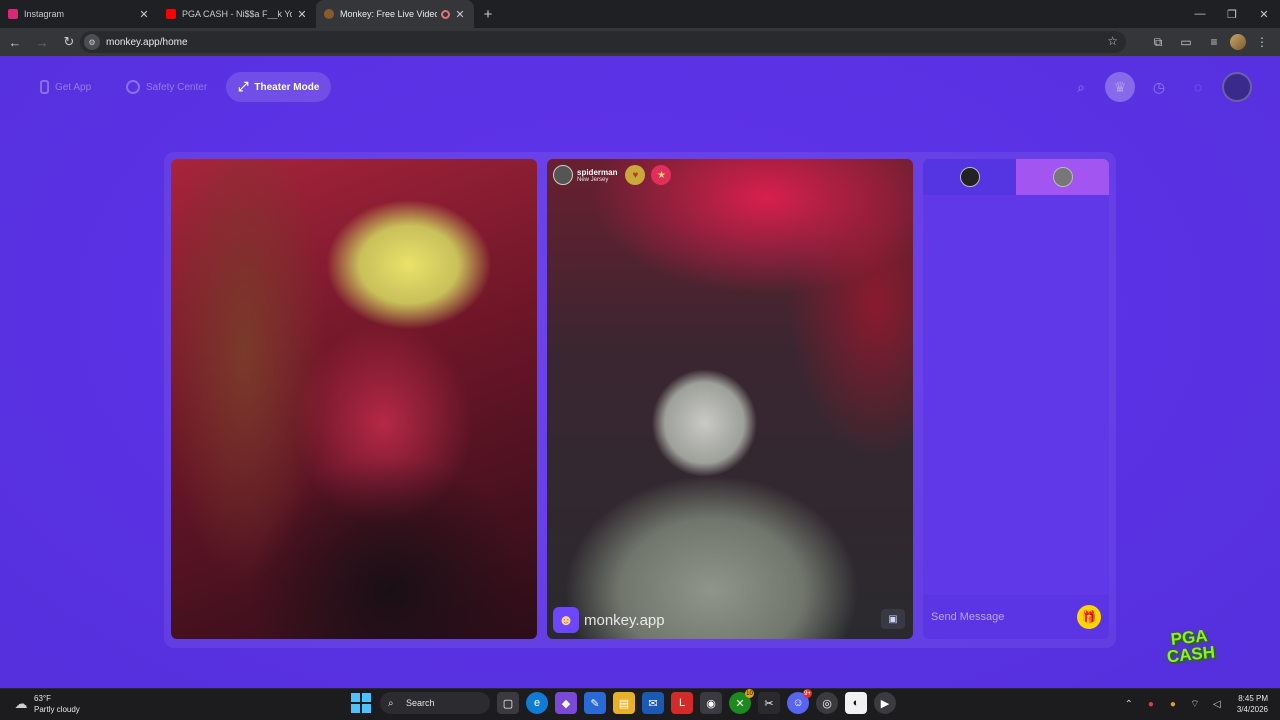  I want to click on weather-temp: 63°F, so click(42, 698).